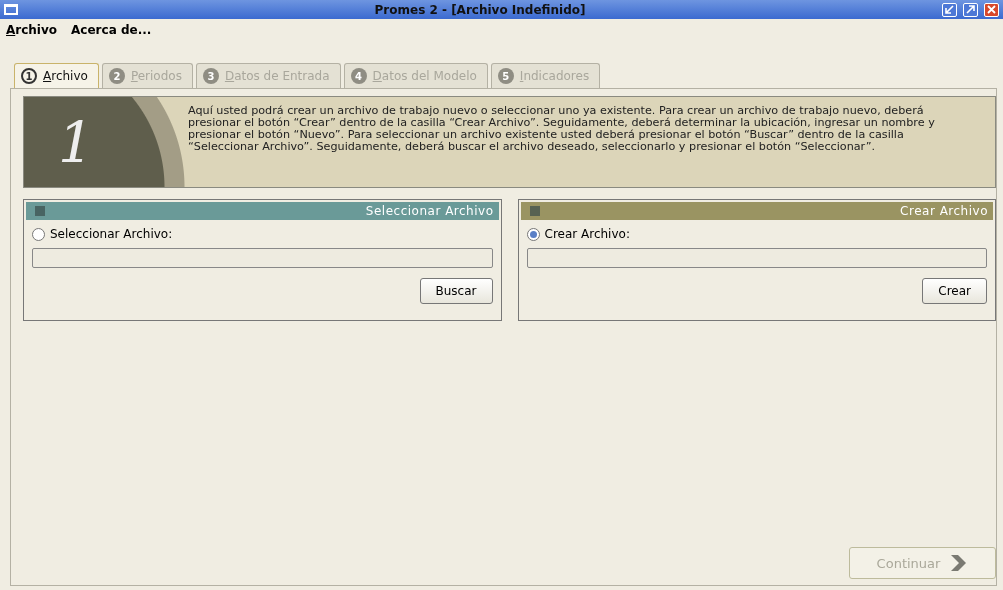  What do you see at coordinates (32, 30) in the screenshot?
I see `menu-item: Archivo` at bounding box center [32, 30].